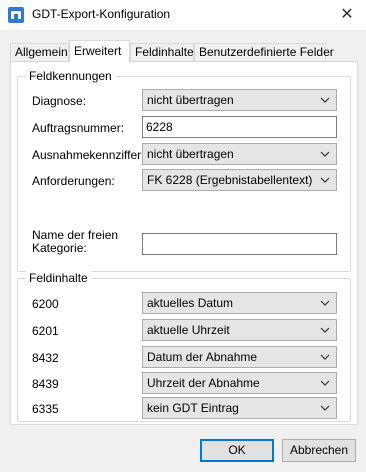 The height and width of the screenshot is (472, 366). I want to click on feldinhalt-code-6200: 6200, so click(45, 304).